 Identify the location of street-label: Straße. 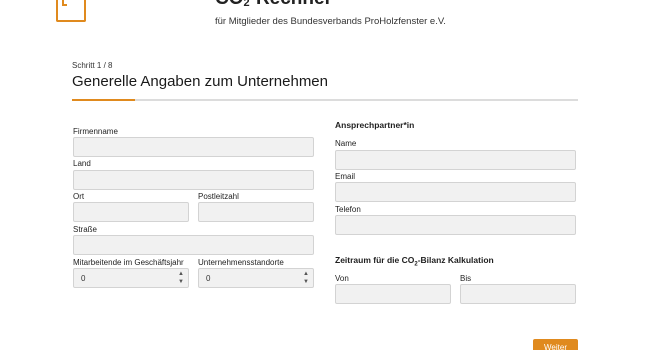
(85, 229).